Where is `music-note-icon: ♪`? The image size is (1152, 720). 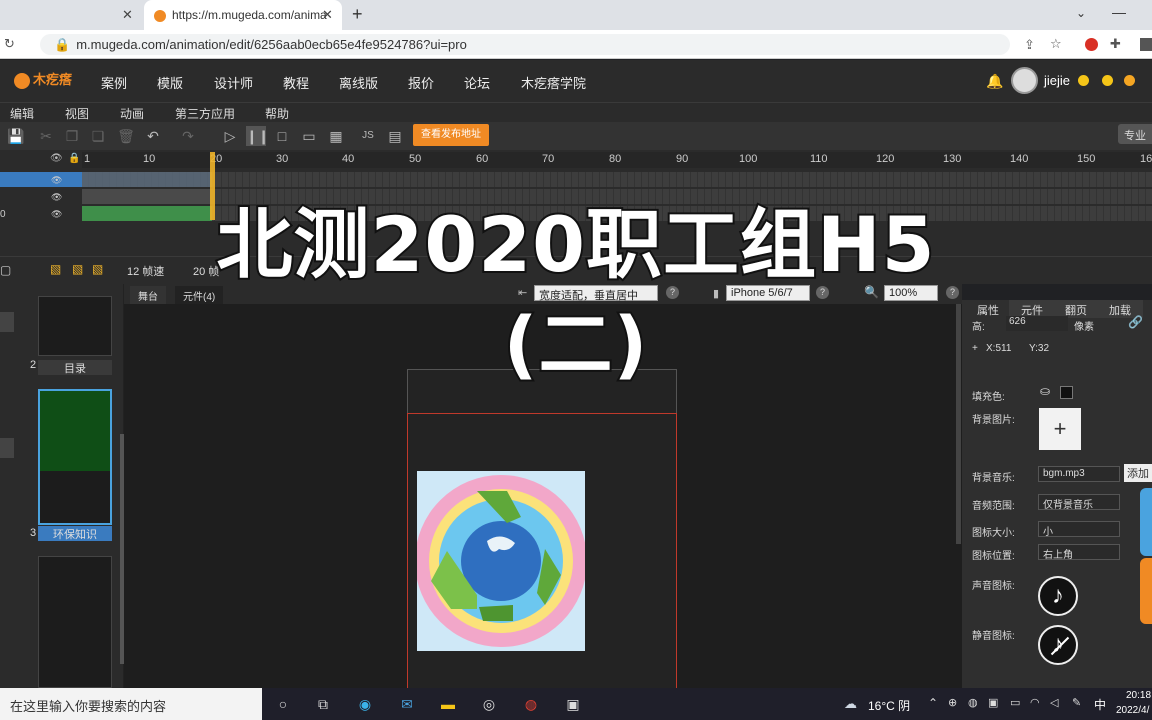
music-note-icon: ♪ is located at coordinates (1058, 596).